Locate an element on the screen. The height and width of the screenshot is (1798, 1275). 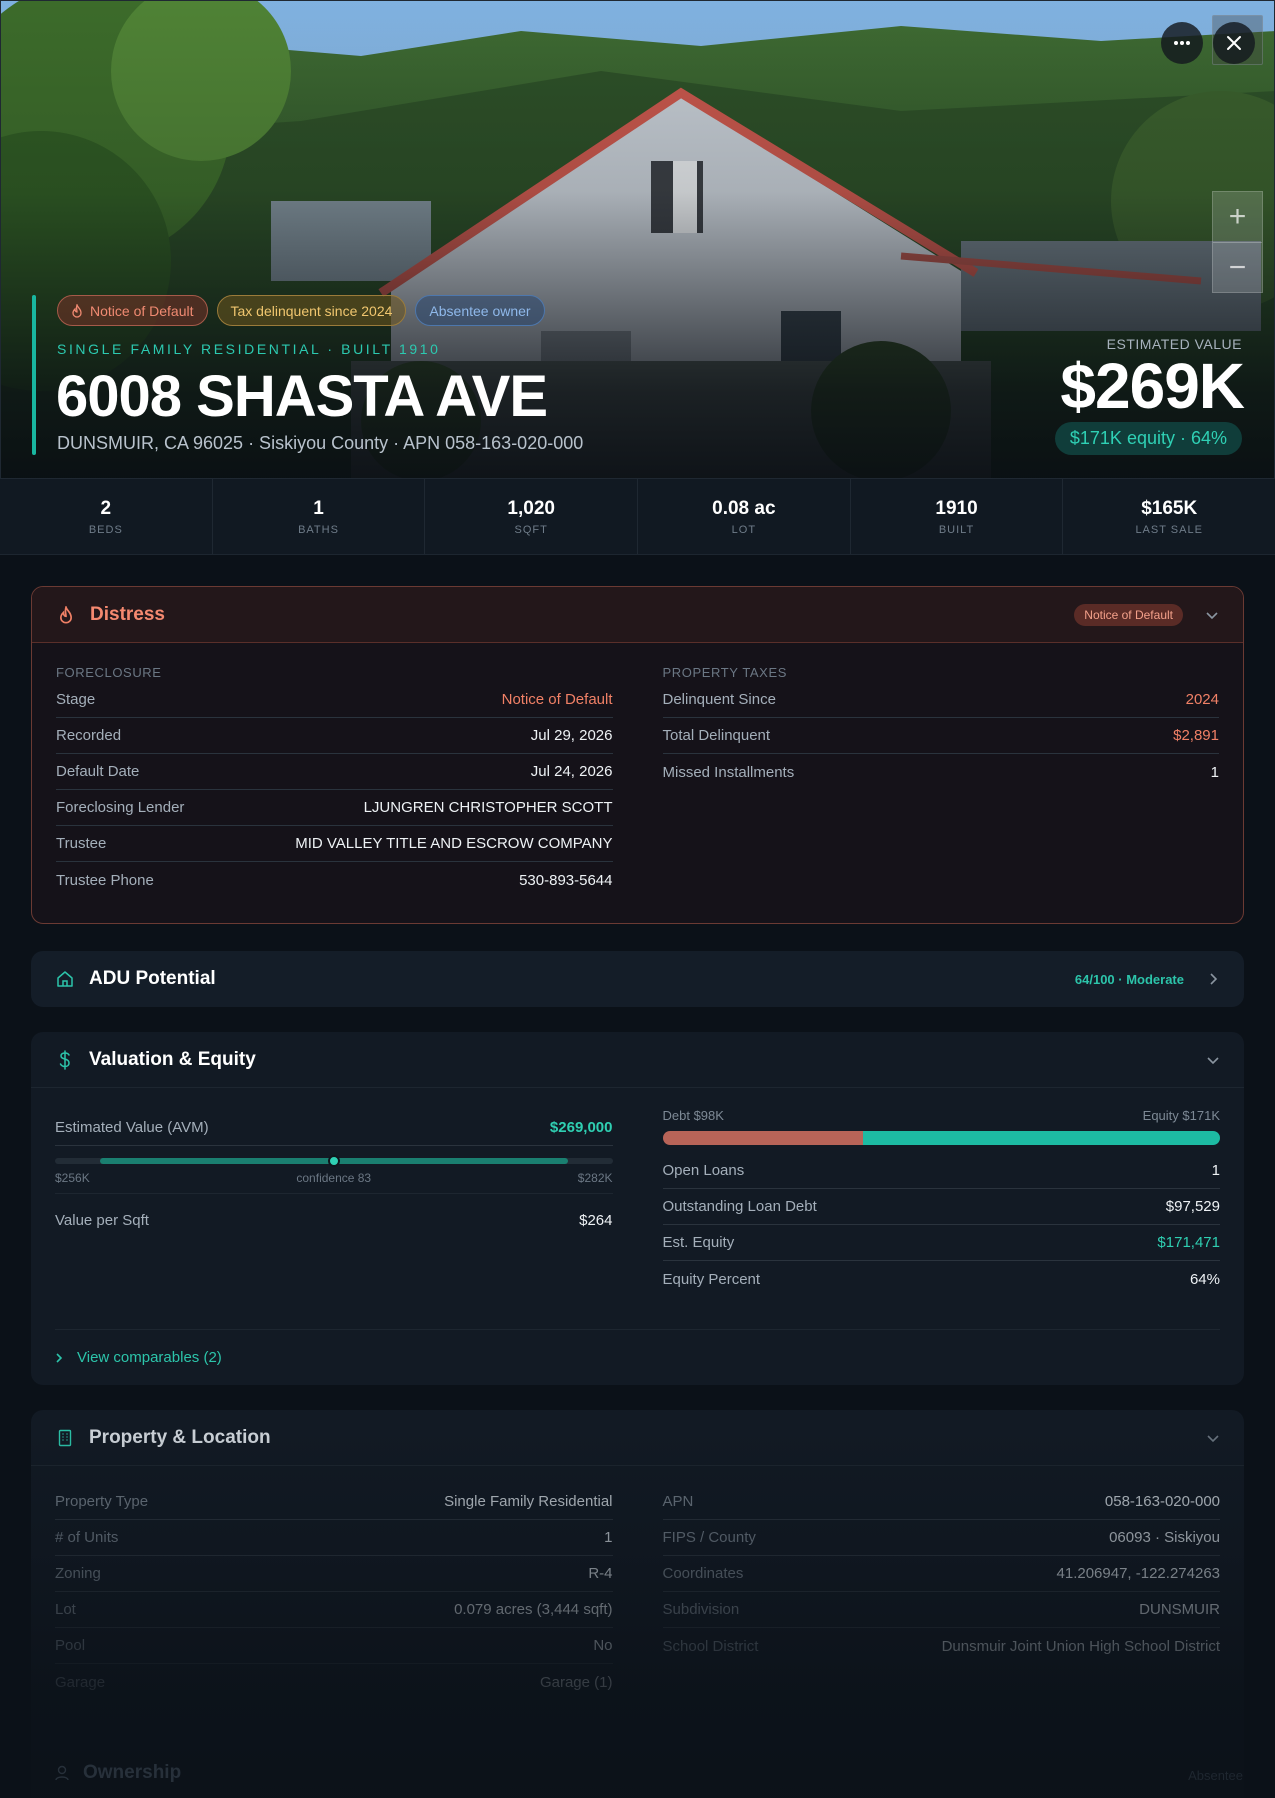
more-options-button is located at coordinates (1182, 43).